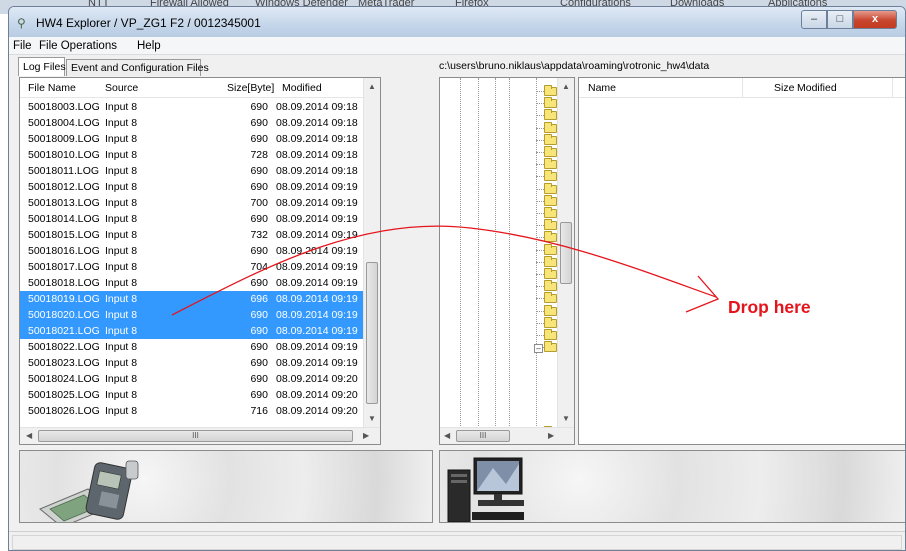 The width and height of the screenshot is (906, 551). Describe the element at coordinates (259, 299) in the screenshot. I see `size-cell: 696` at that location.